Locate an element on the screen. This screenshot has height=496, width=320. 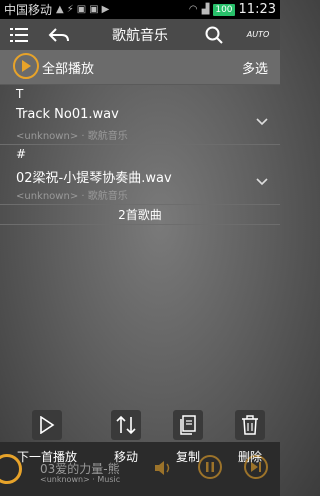
usb-icon: ⚡ is located at coordinates (70, 9).